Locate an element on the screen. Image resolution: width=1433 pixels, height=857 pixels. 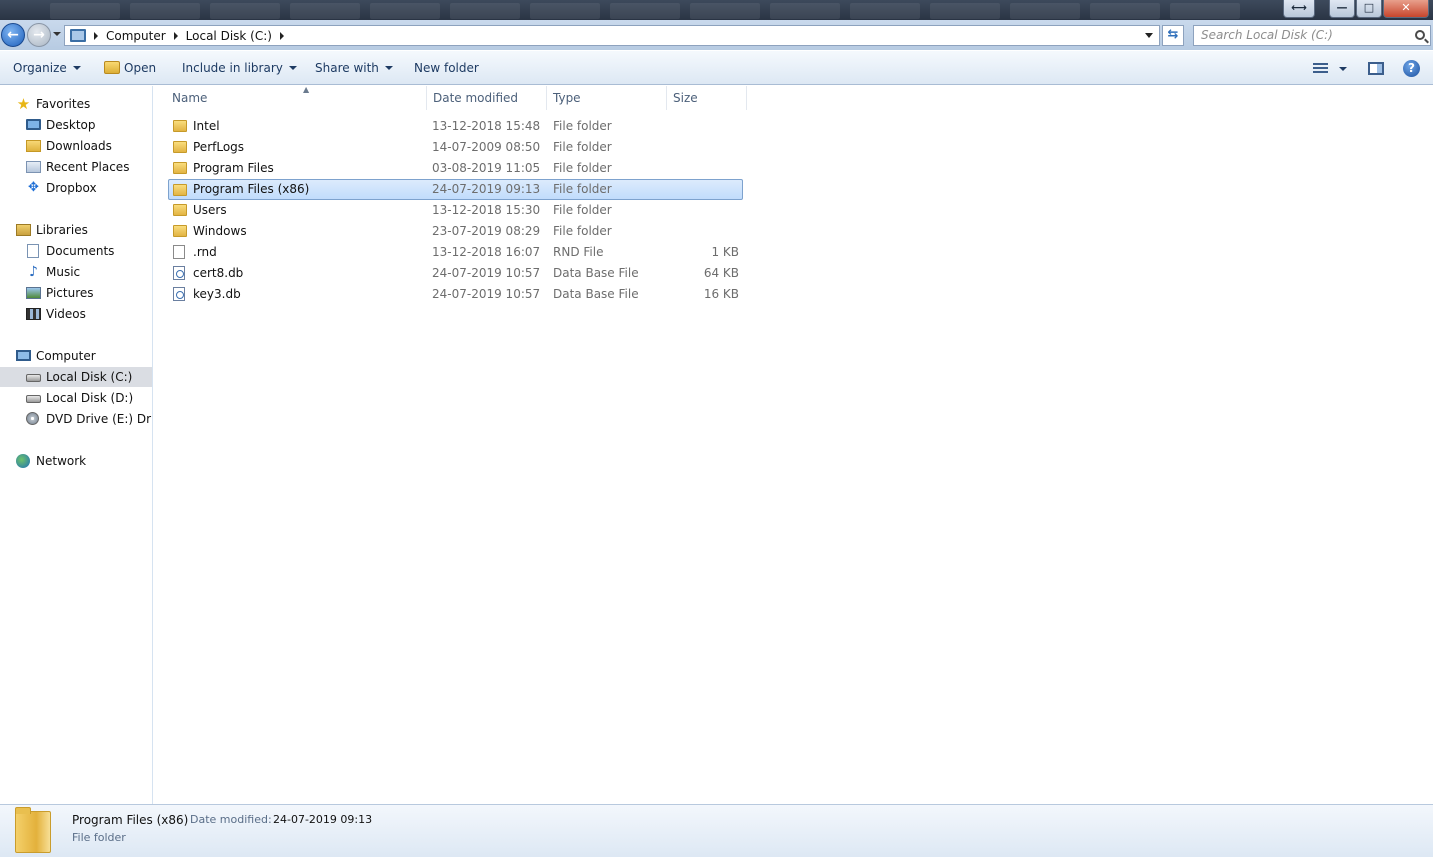
nav-item-pictures: Pictures is located at coordinates (60, 293).